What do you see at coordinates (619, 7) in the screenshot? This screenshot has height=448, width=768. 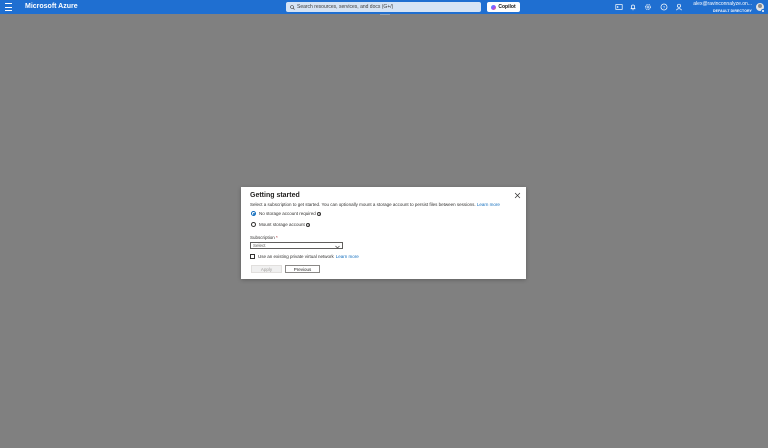 I see `cloud-shell-icon` at bounding box center [619, 7].